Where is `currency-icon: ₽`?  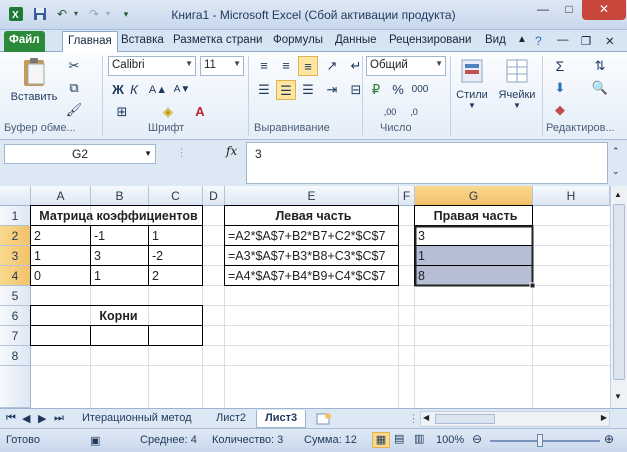
currency-icon: ₽ is located at coordinates (376, 90).